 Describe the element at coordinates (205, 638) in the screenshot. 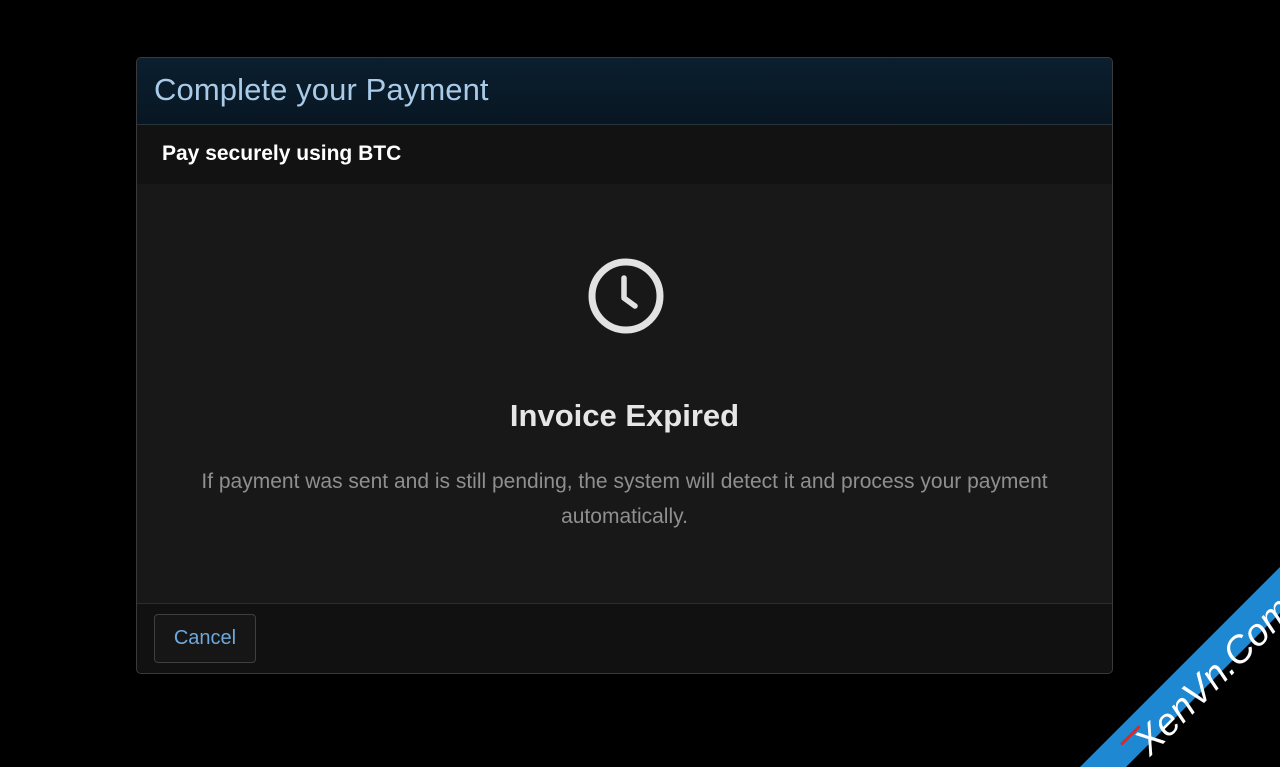

I see `cancel-button: Cancel` at that location.